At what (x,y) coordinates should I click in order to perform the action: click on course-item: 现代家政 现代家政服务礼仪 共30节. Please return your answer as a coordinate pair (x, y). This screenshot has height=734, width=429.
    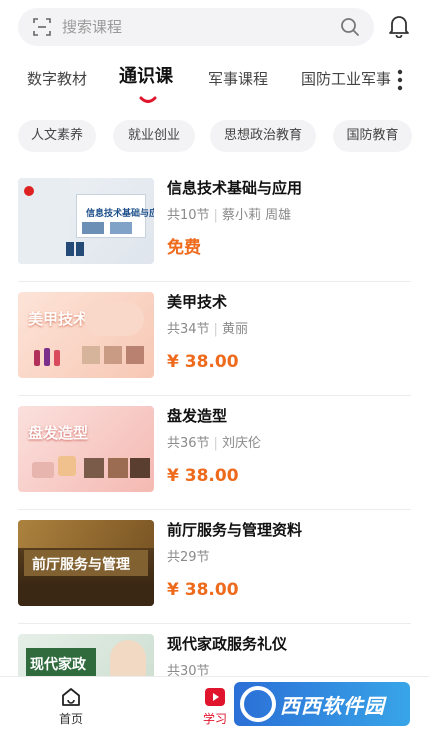
    Looking at the image, I should click on (214, 650).